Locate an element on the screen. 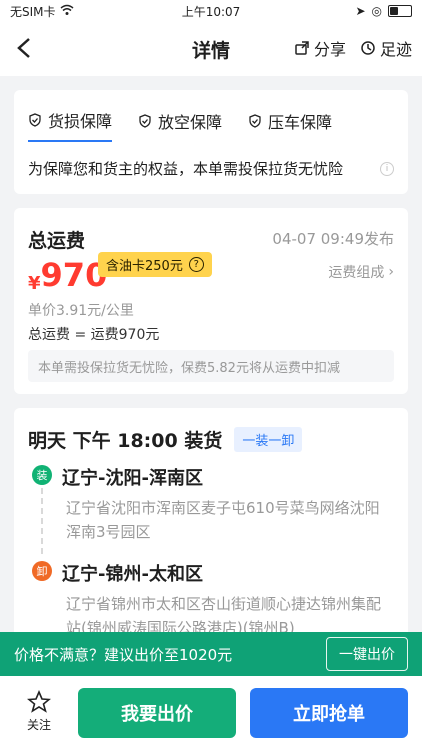 The image size is (422, 750). status-time: 上午10:07 is located at coordinates (211, 11).